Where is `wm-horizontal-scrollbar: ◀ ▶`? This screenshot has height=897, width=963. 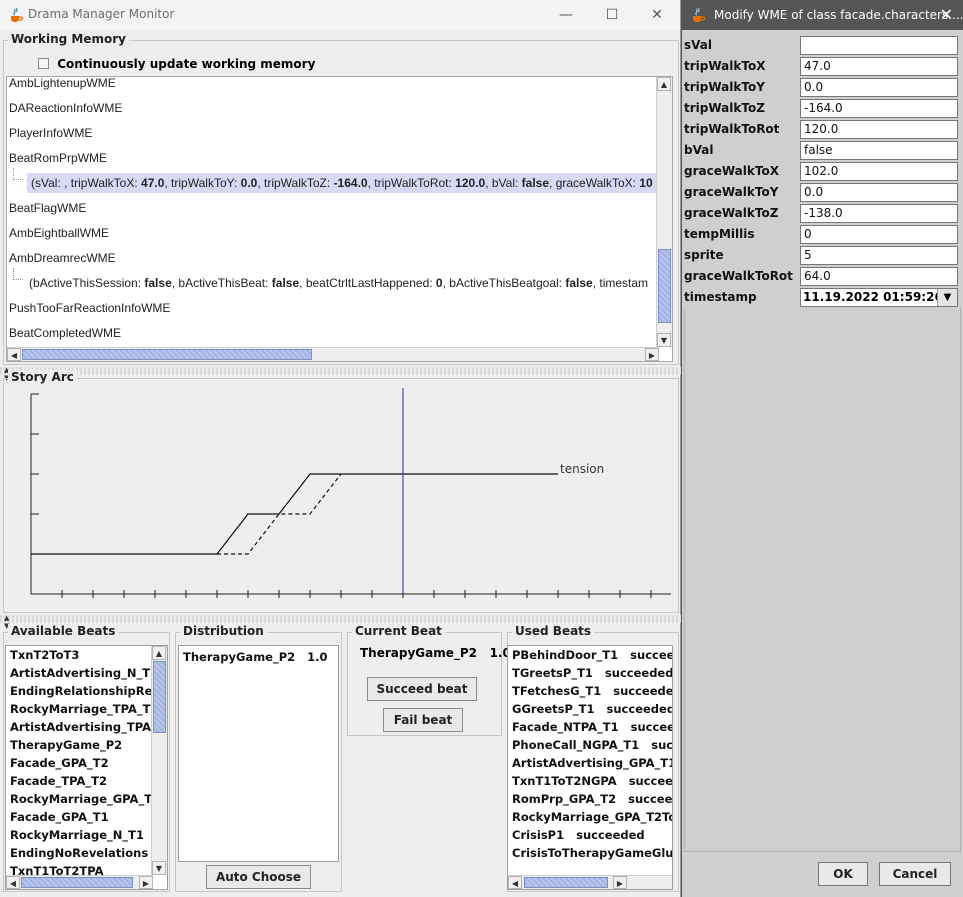
wm-horizontal-scrollbar: ◀ ▶ is located at coordinates (333, 354).